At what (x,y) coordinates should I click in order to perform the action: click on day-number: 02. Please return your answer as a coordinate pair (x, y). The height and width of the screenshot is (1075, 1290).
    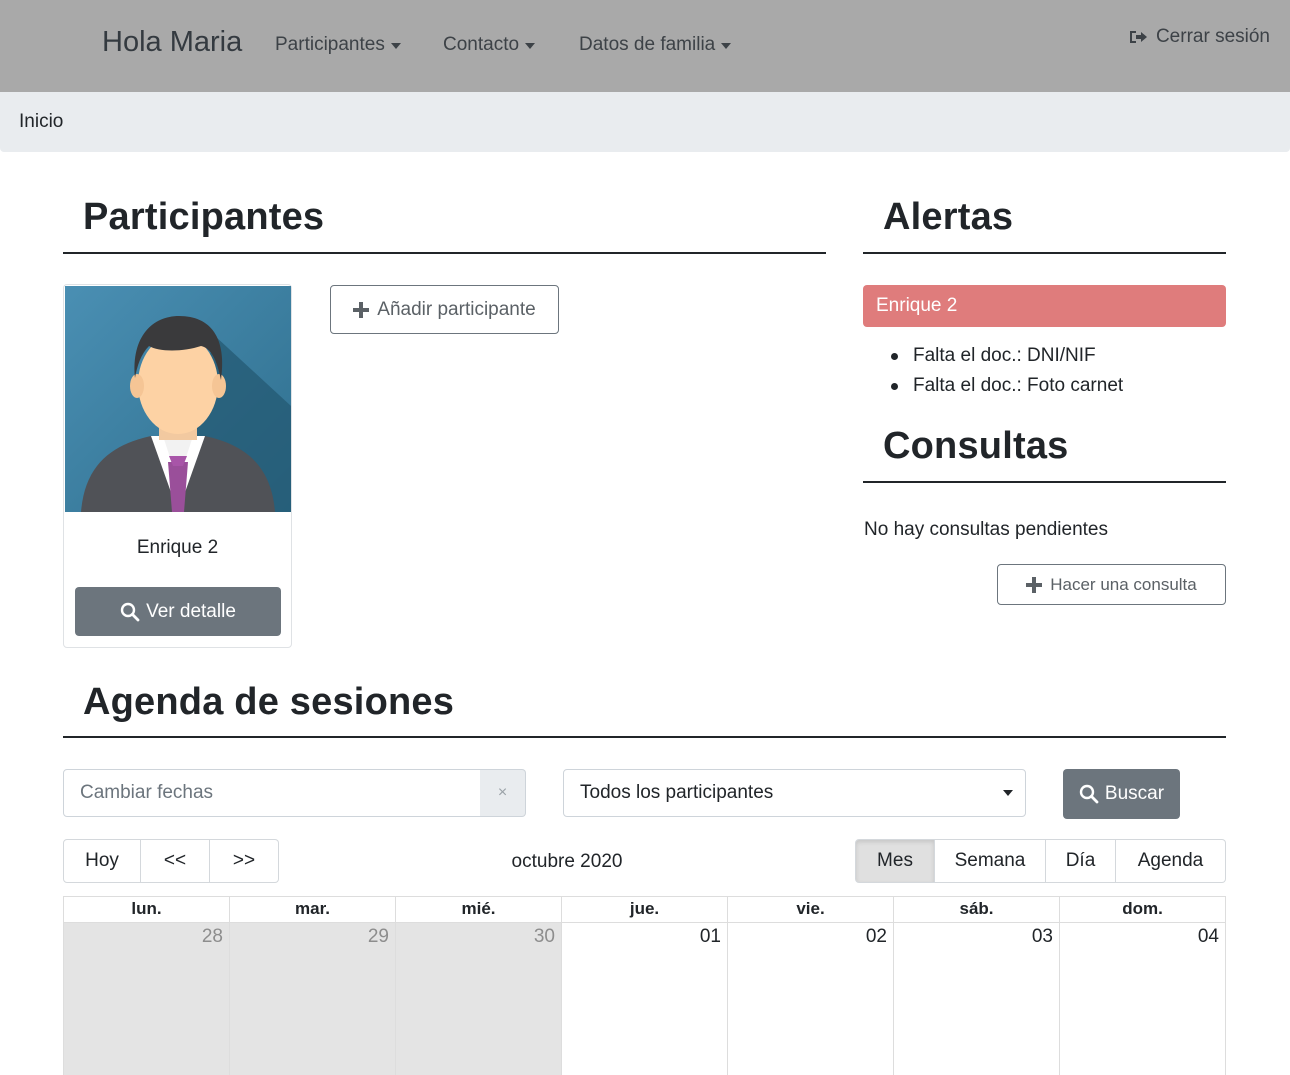
    Looking at the image, I should click on (876, 936).